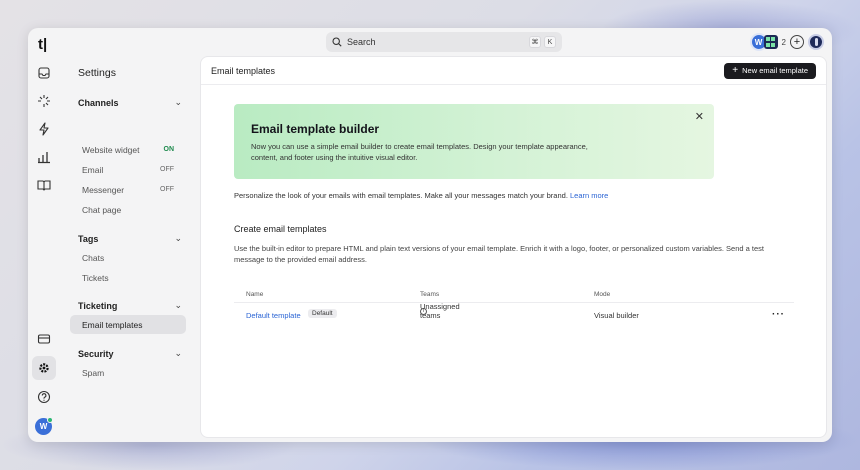 This screenshot has height=470, width=860. I want to click on column-teams: Teams, so click(430, 294).